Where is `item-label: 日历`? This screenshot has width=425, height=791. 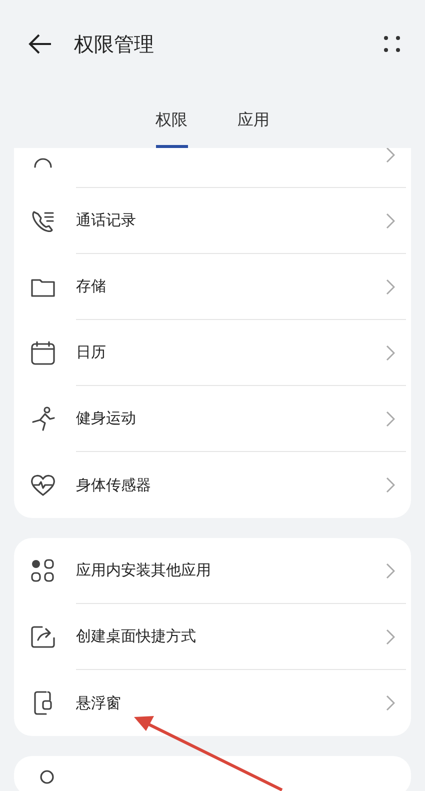
item-label: 日历 is located at coordinates (91, 353).